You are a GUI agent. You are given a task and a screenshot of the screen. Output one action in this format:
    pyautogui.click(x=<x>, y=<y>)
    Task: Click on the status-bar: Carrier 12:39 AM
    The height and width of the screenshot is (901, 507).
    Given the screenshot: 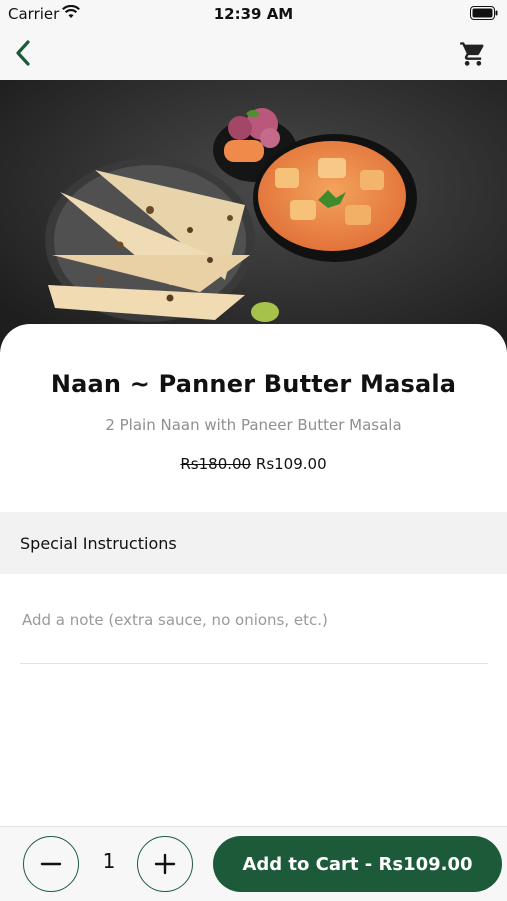 What is the action you would take?
    pyautogui.click(x=253, y=14)
    